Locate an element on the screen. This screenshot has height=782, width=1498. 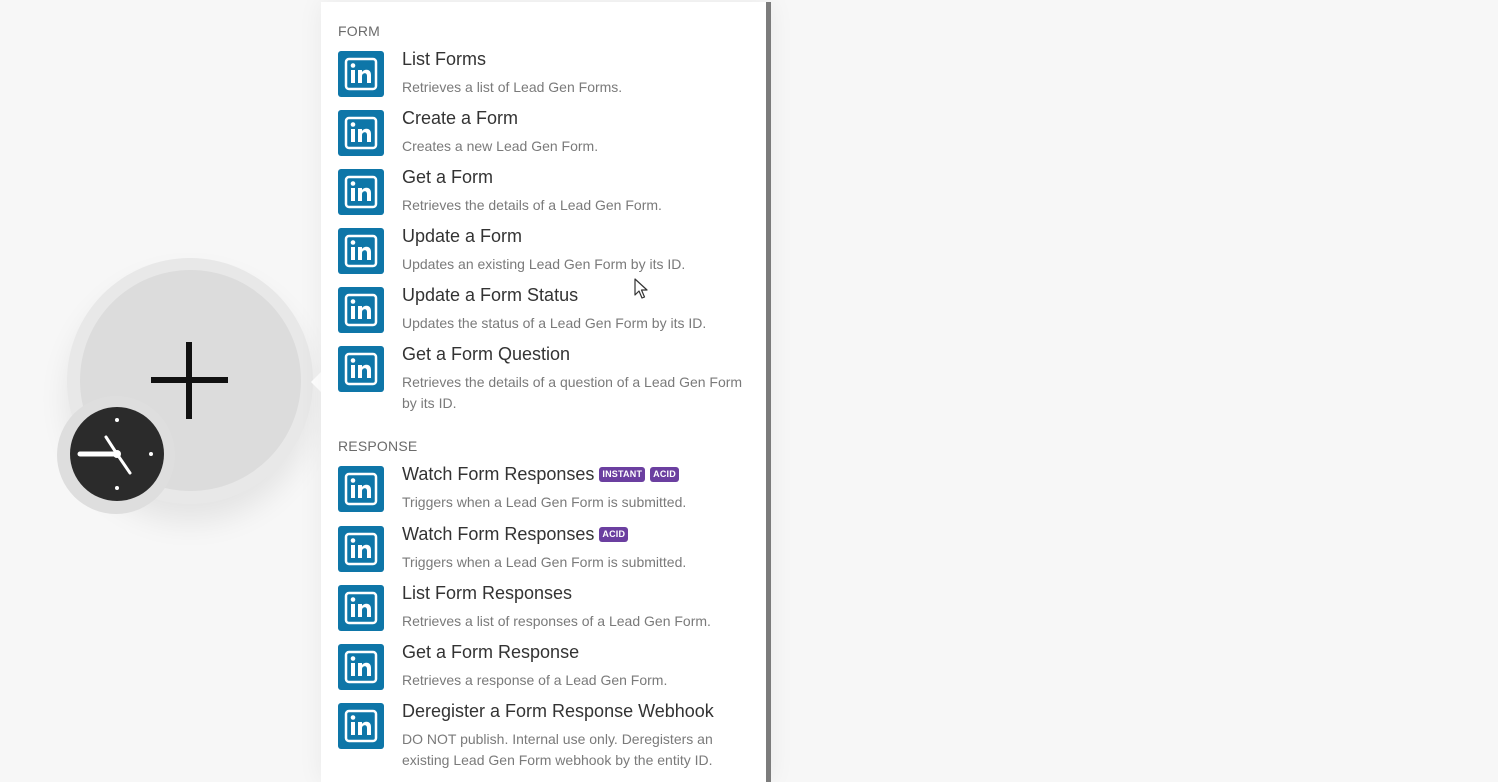
item-title: Update a Form Status is located at coordinates (490, 295).